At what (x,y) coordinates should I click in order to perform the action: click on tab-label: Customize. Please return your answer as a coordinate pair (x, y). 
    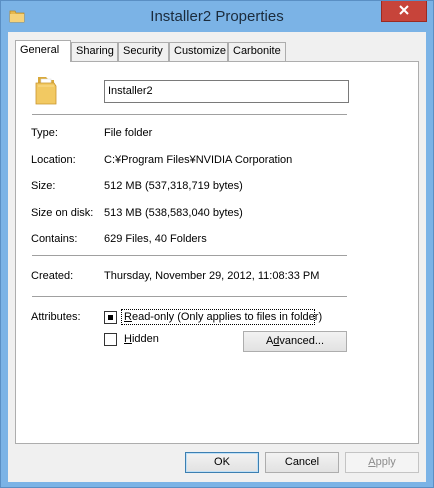
    Looking at the image, I should click on (200, 51).